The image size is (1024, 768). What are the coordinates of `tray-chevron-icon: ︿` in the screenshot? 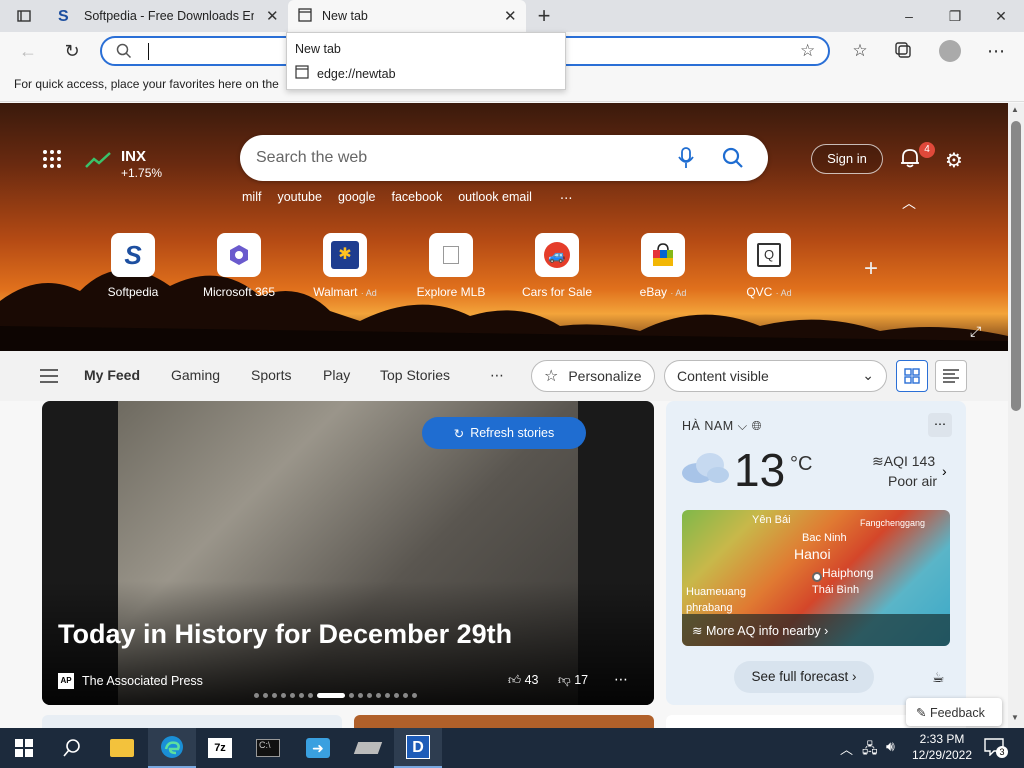 It's located at (846, 748).